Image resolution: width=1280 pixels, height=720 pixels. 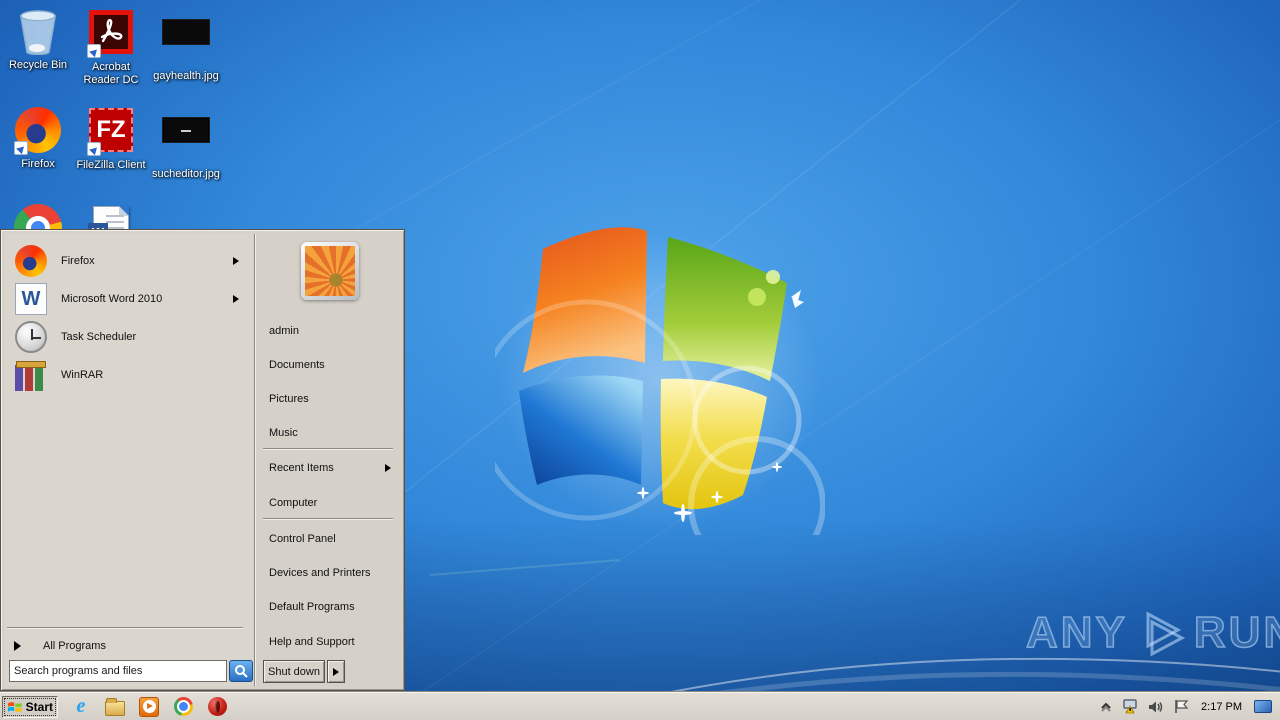 What do you see at coordinates (39, 706) in the screenshot?
I see `start-button-label: Start` at bounding box center [39, 706].